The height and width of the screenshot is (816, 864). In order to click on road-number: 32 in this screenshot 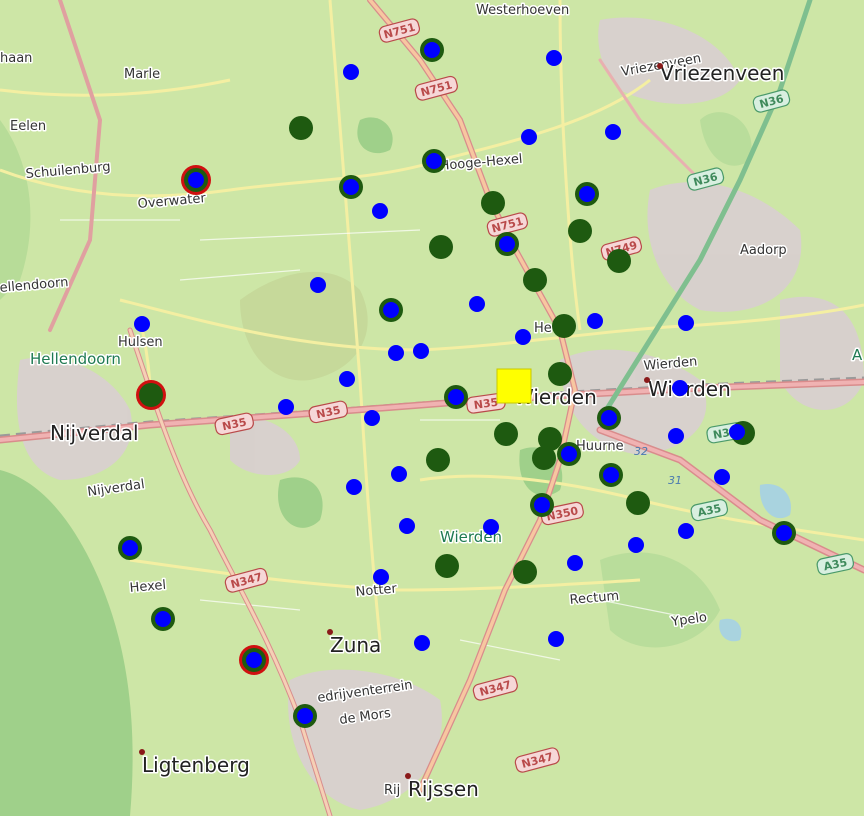, I will do `click(641, 451)`.